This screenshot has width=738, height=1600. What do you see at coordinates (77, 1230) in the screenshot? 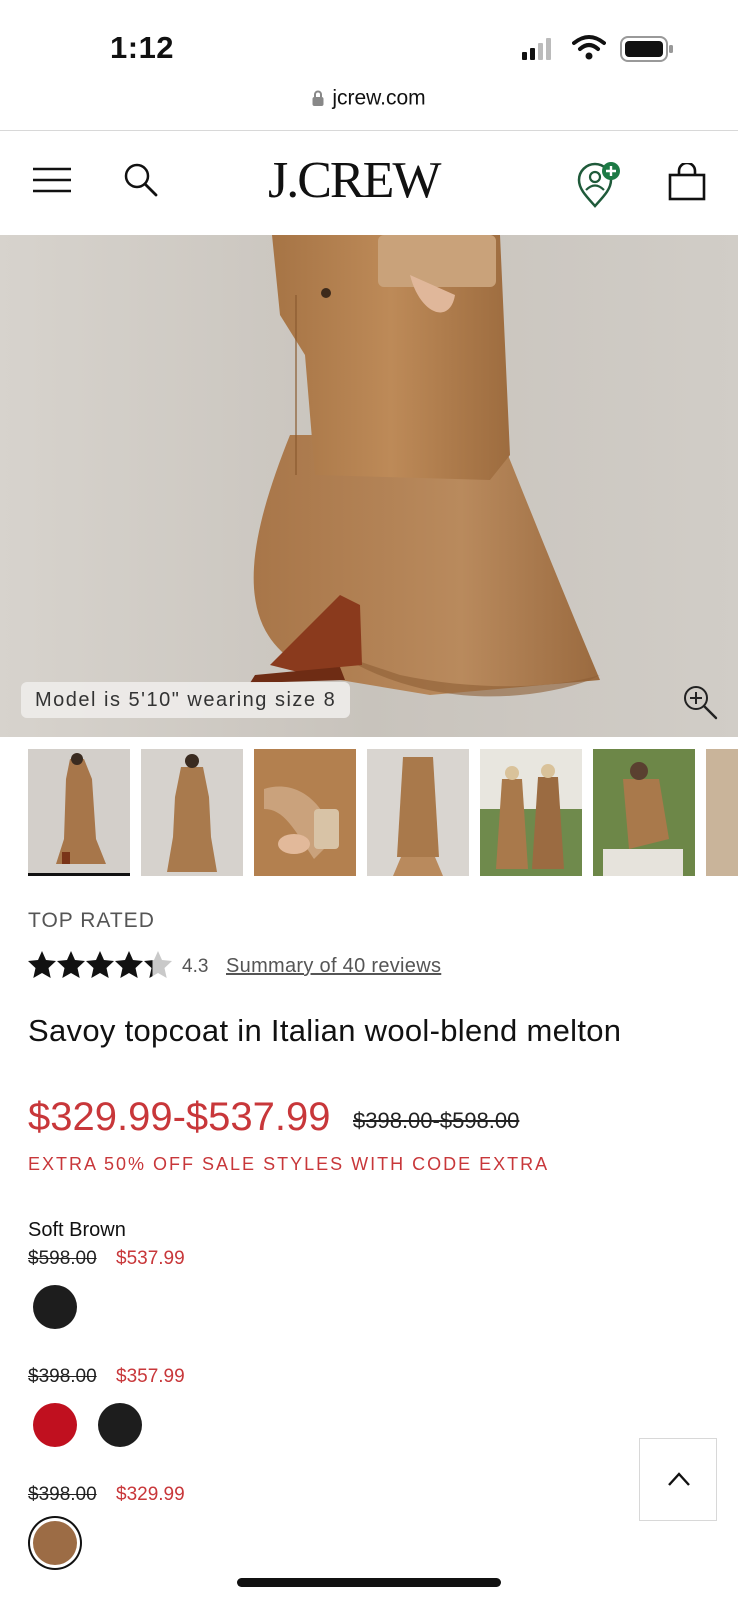
I see `selected-color-name: Soft Brown` at bounding box center [77, 1230].